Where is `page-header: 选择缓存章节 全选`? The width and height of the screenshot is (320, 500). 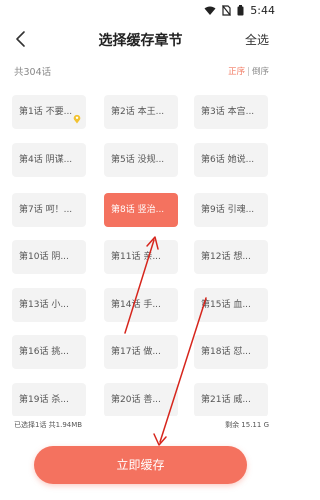 page-header: 选择缓存章节 全选 is located at coordinates (140, 39).